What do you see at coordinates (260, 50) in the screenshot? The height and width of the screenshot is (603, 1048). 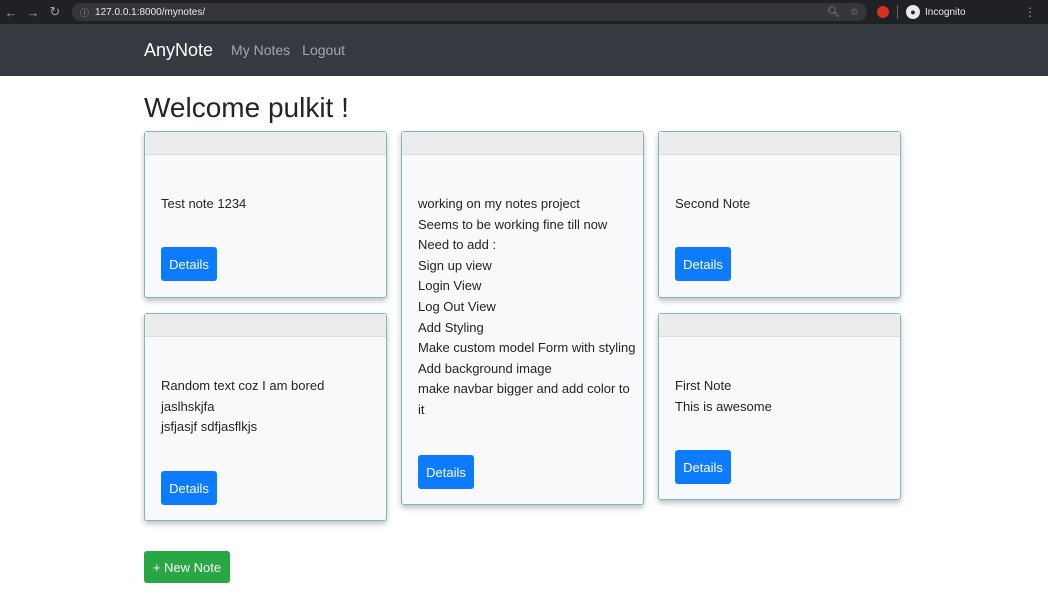 I see `nav-link-my-notes: My Notes` at bounding box center [260, 50].